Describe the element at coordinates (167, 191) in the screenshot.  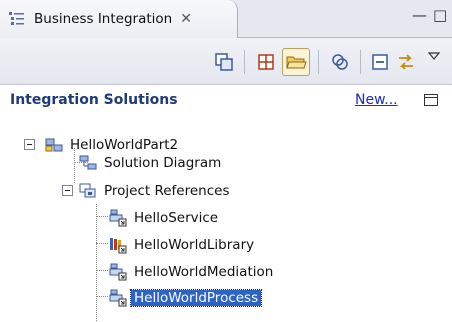
I see `tree-item-label: Project References` at that location.